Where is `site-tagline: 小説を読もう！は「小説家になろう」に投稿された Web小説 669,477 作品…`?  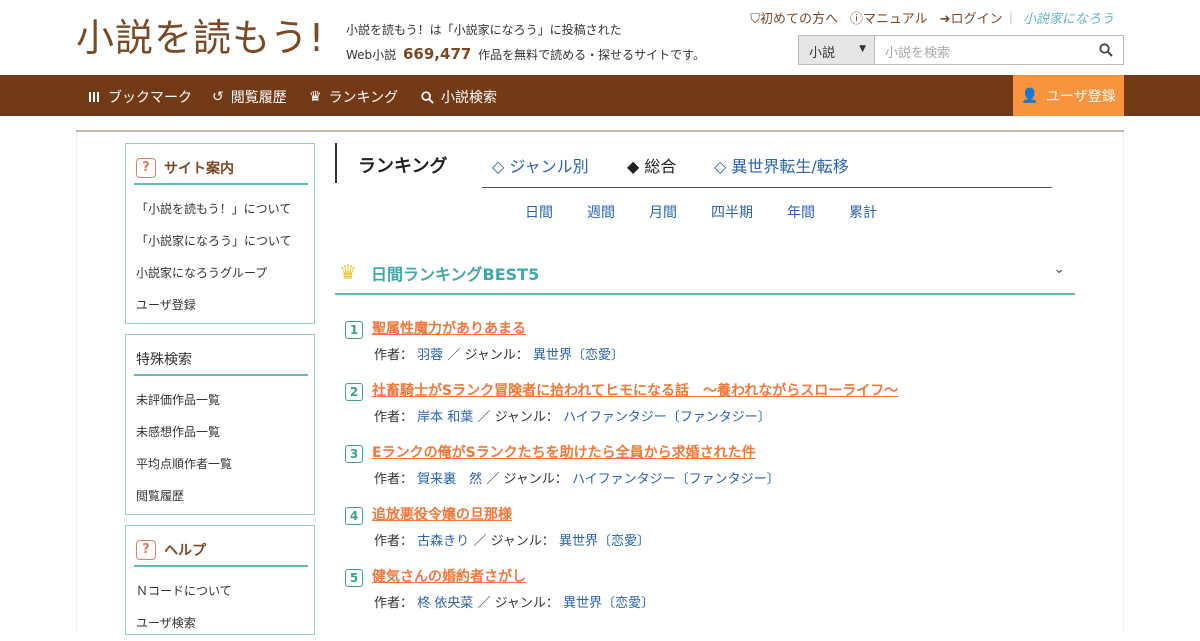 site-tagline: 小説を読もう！は「小説家になろう」に投稿された Web小説 669,477 作品… is located at coordinates (525, 42).